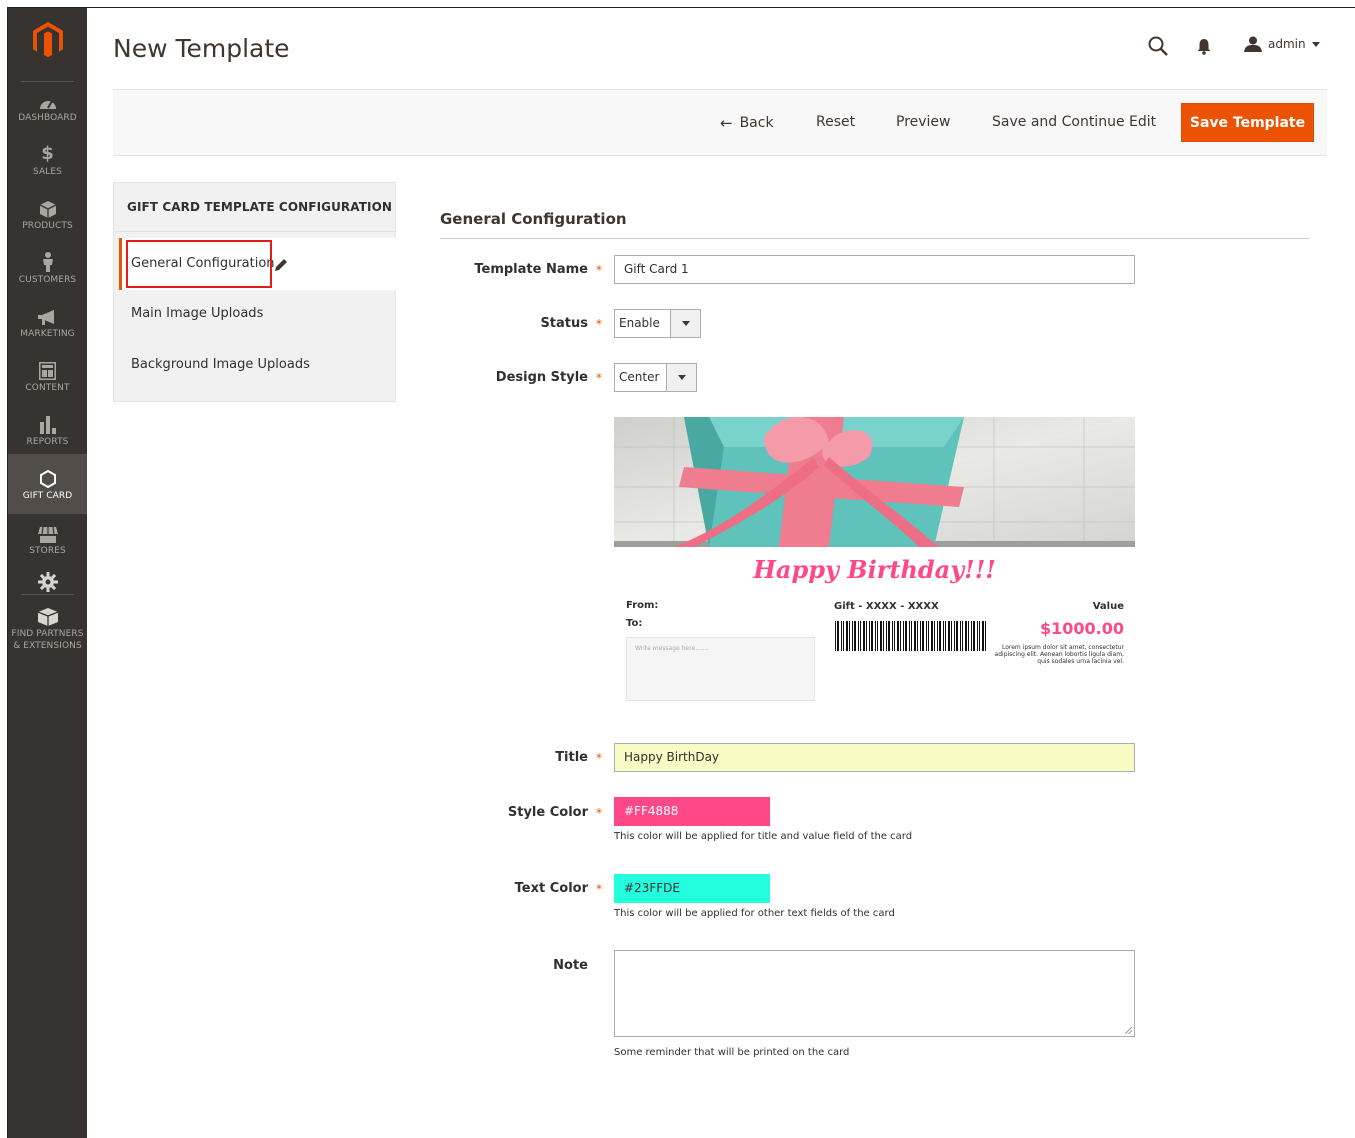  I want to click on dashboard-icon, so click(48, 99).